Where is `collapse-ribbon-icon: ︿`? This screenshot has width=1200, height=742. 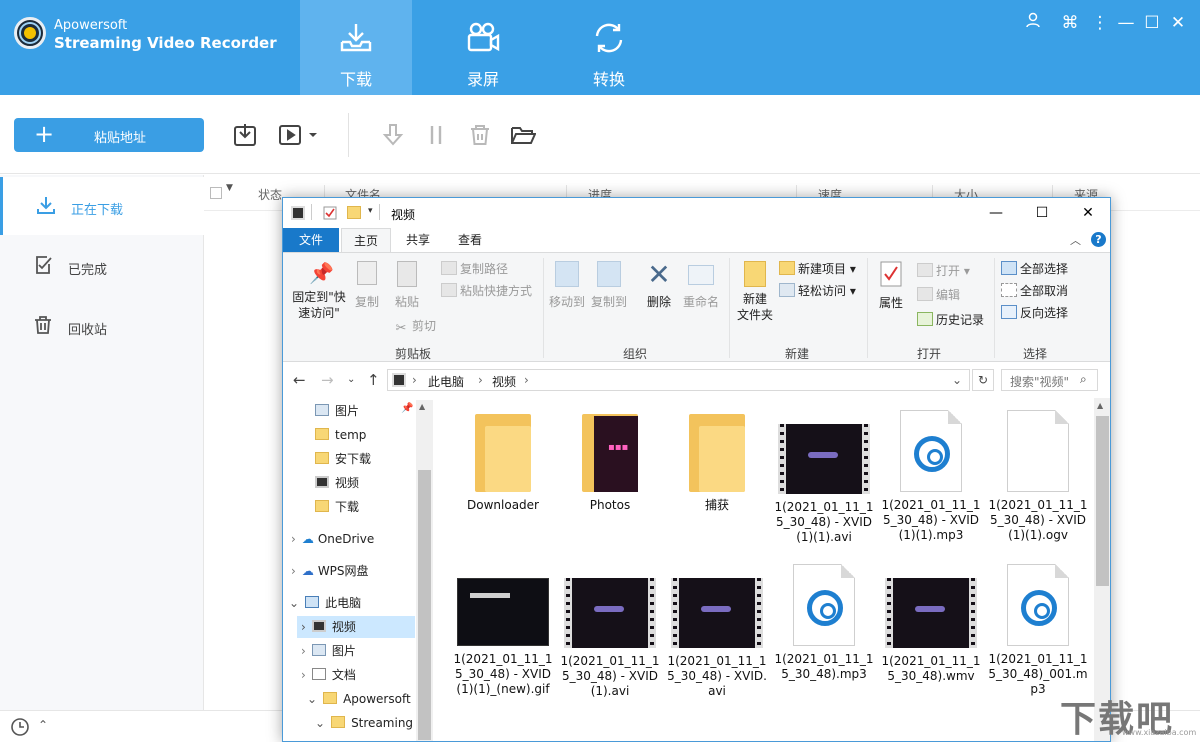
collapse-ribbon-icon: ︿ is located at coordinates (1075, 240).